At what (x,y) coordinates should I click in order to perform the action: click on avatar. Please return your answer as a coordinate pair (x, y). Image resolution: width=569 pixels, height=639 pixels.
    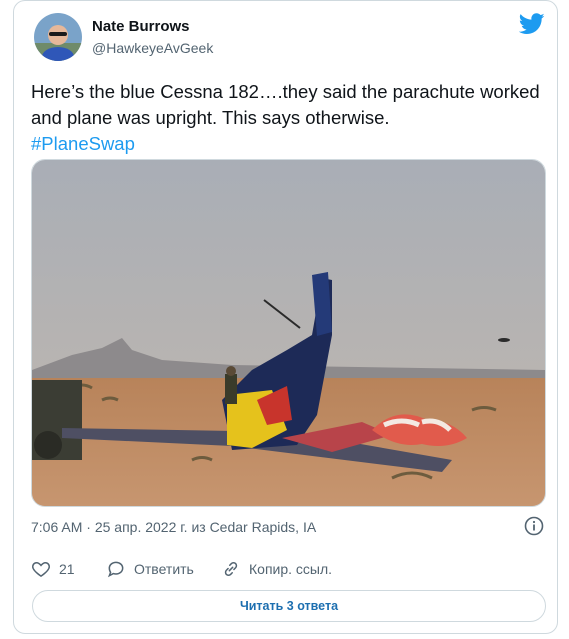
    Looking at the image, I should click on (58, 37).